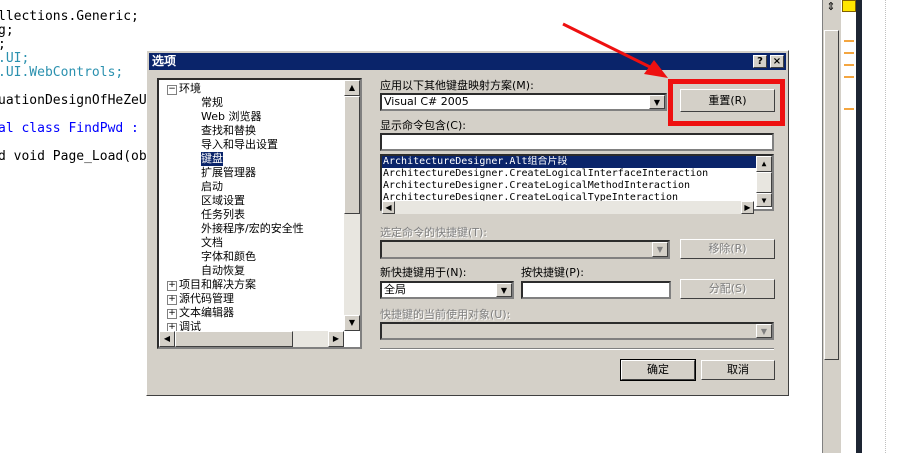 This screenshot has height=453, width=907. Describe the element at coordinates (212, 187) in the screenshot. I see `tree-item: 启动` at that location.